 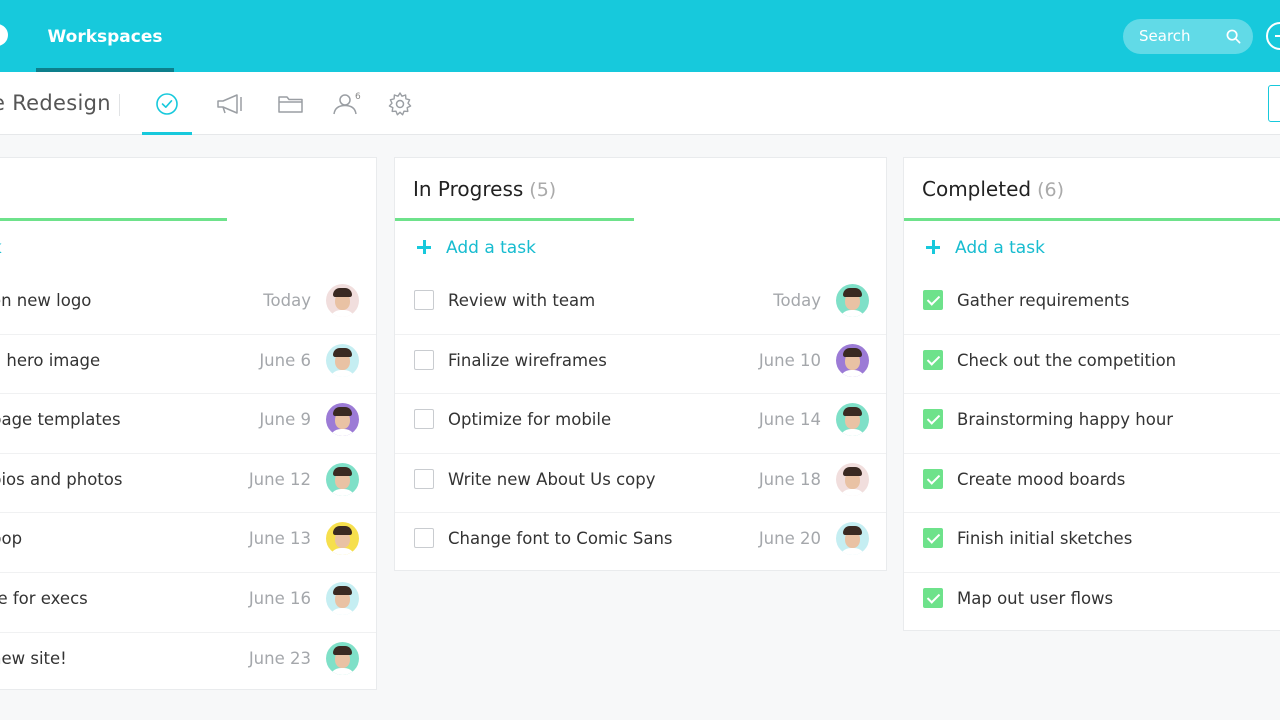 I want to click on column-title: In Progress (5), so click(x=484, y=189).